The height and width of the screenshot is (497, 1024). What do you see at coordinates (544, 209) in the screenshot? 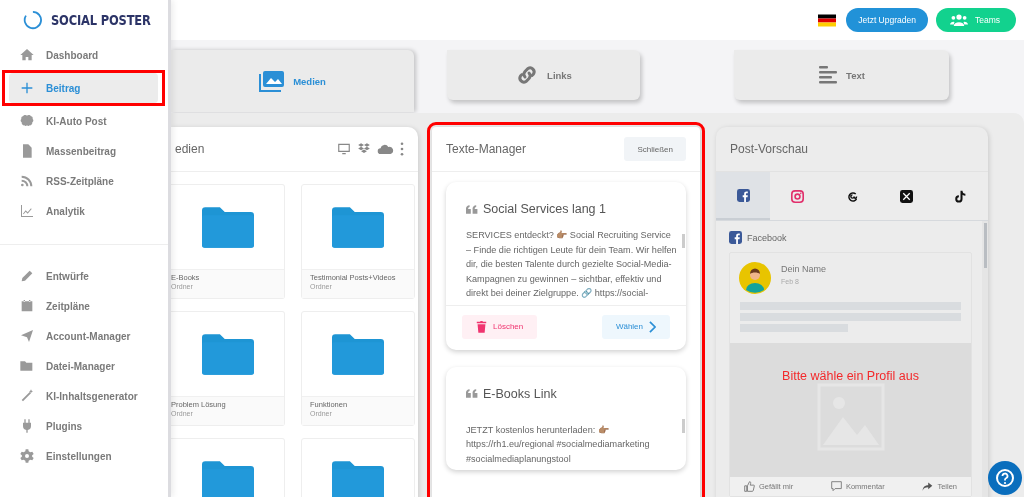
I see `text-title: Social Services lang 1` at bounding box center [544, 209].